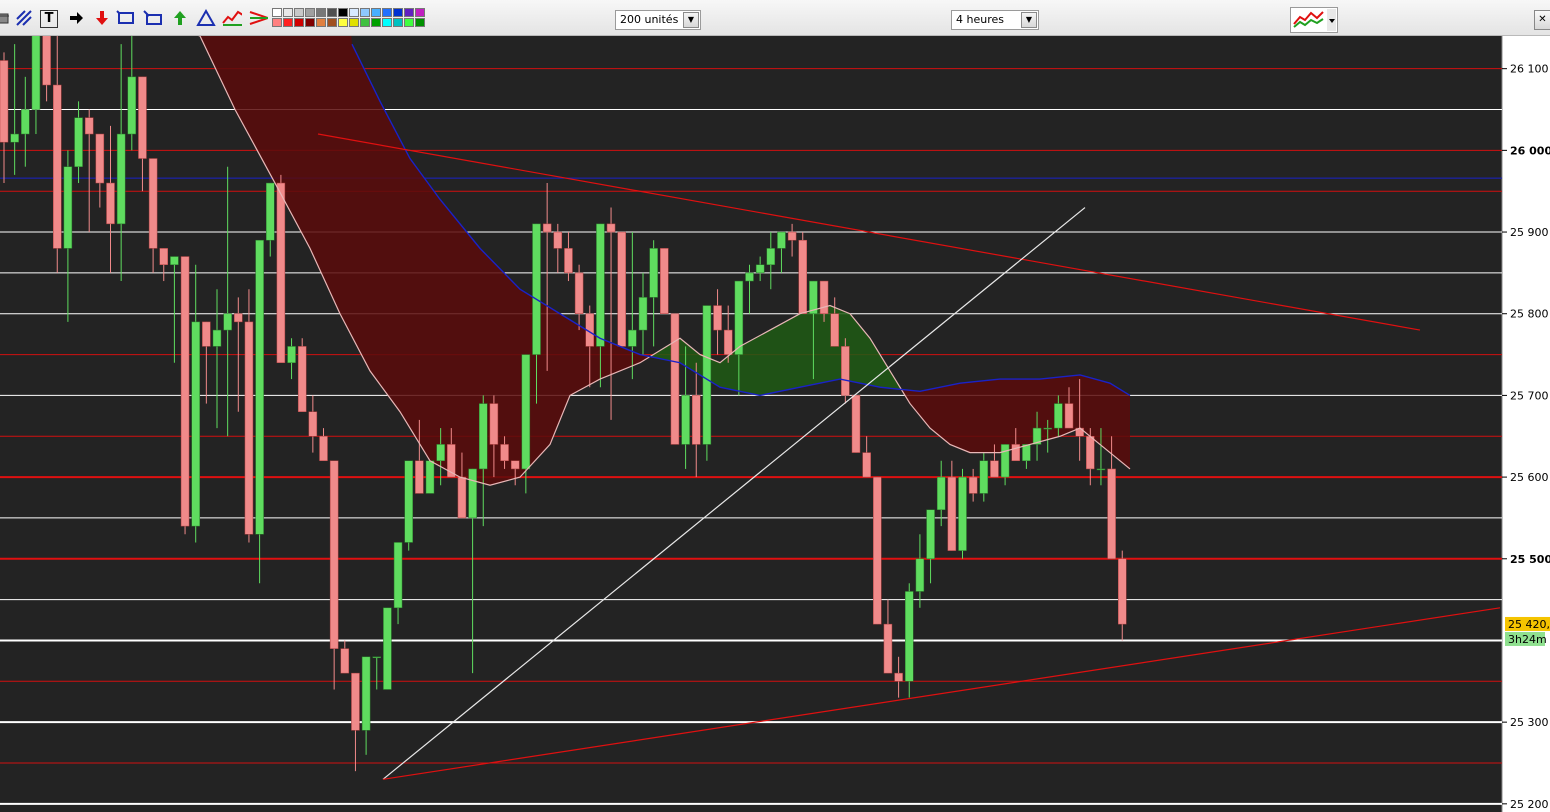 The width and height of the screenshot is (1550, 812). I want to click on color-palette, so click(348, 17).